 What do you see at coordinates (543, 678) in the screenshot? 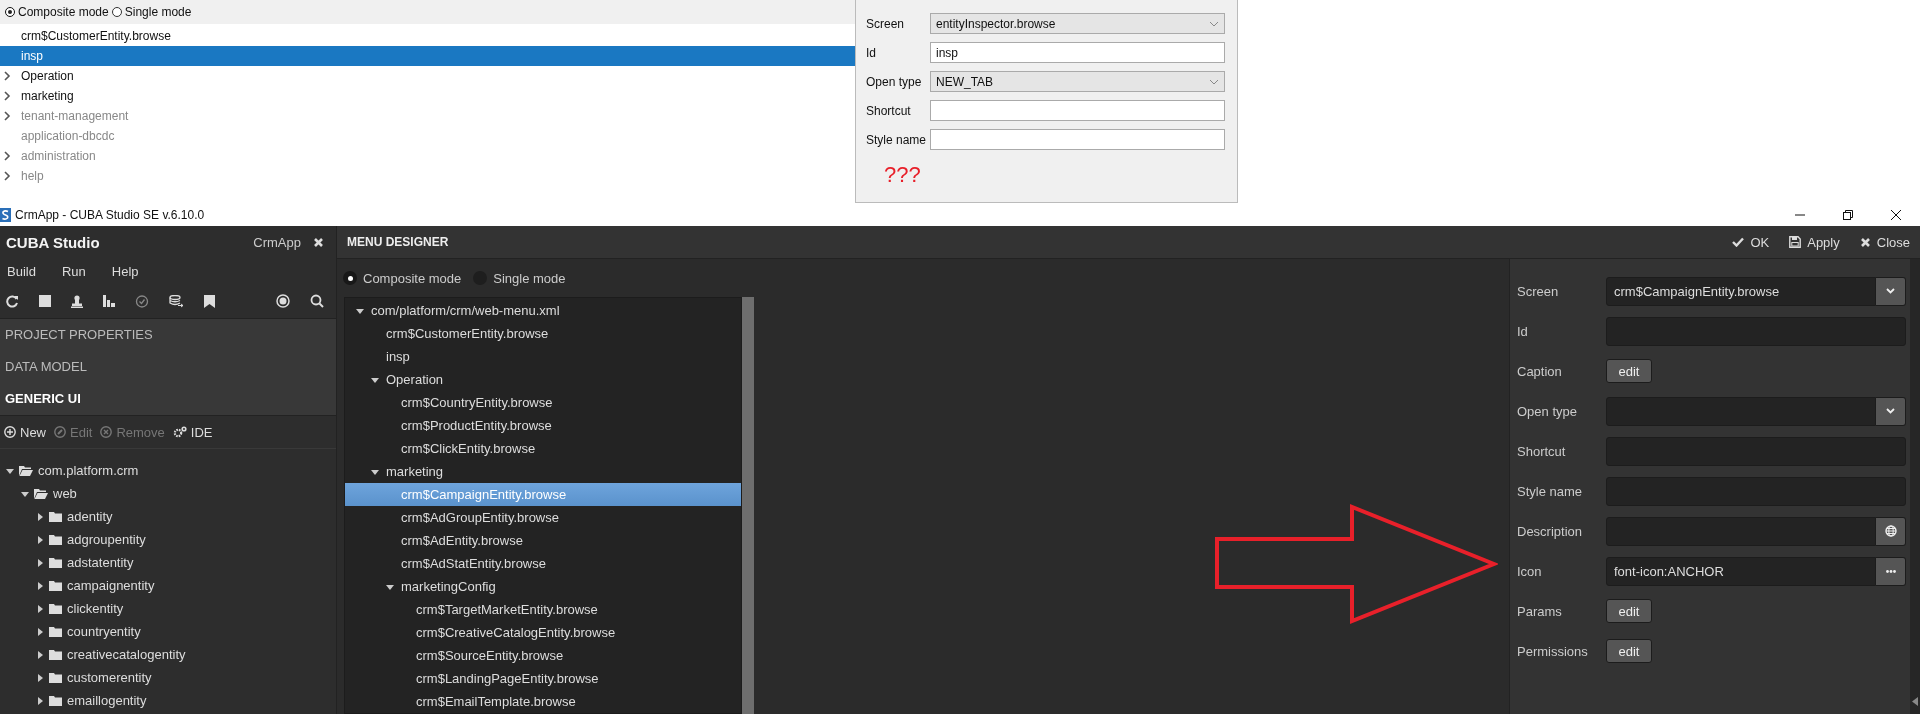
I see `menu-tree-item: crm$LandingPageEntity.browse` at bounding box center [543, 678].